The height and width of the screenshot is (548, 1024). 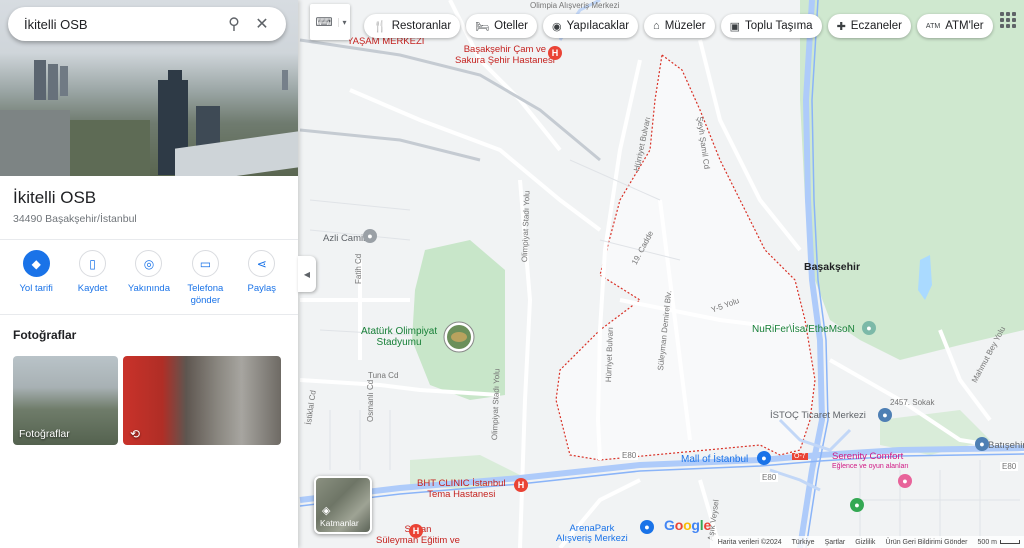 I want to click on collapse-panel-button: ◀, so click(x=307, y=274).